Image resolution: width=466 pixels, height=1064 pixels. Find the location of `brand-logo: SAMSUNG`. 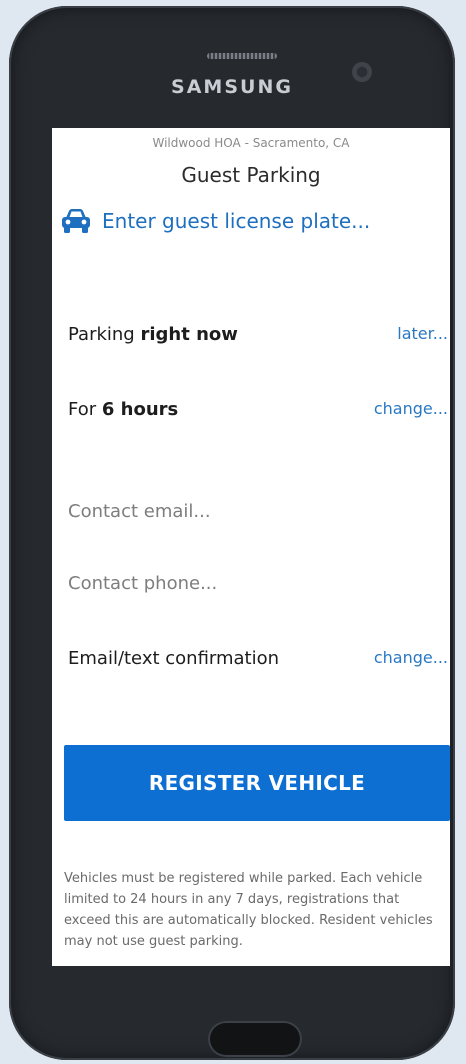

brand-logo: SAMSUNG is located at coordinates (232, 87).